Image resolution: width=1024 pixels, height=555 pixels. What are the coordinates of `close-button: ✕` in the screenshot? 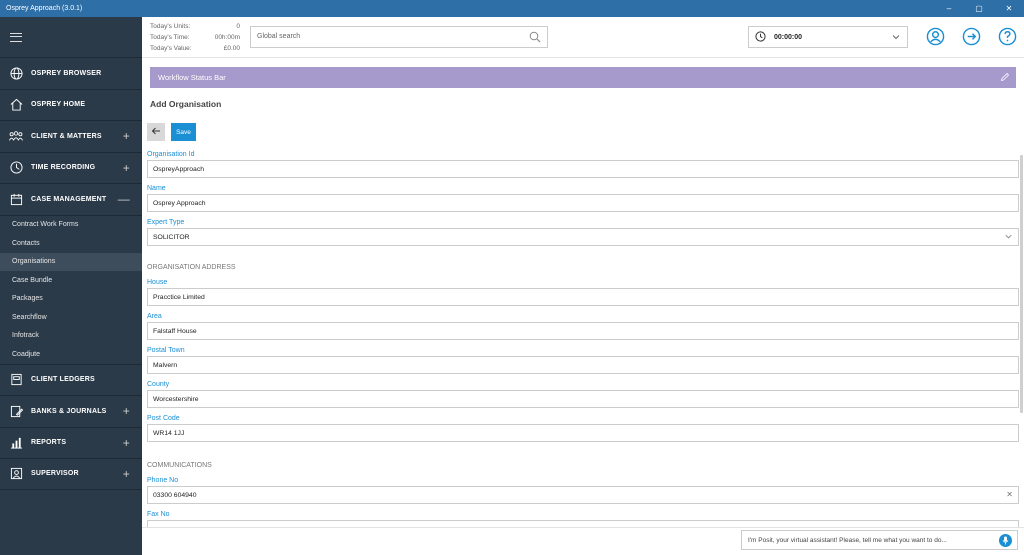 It's located at (1009, 8).